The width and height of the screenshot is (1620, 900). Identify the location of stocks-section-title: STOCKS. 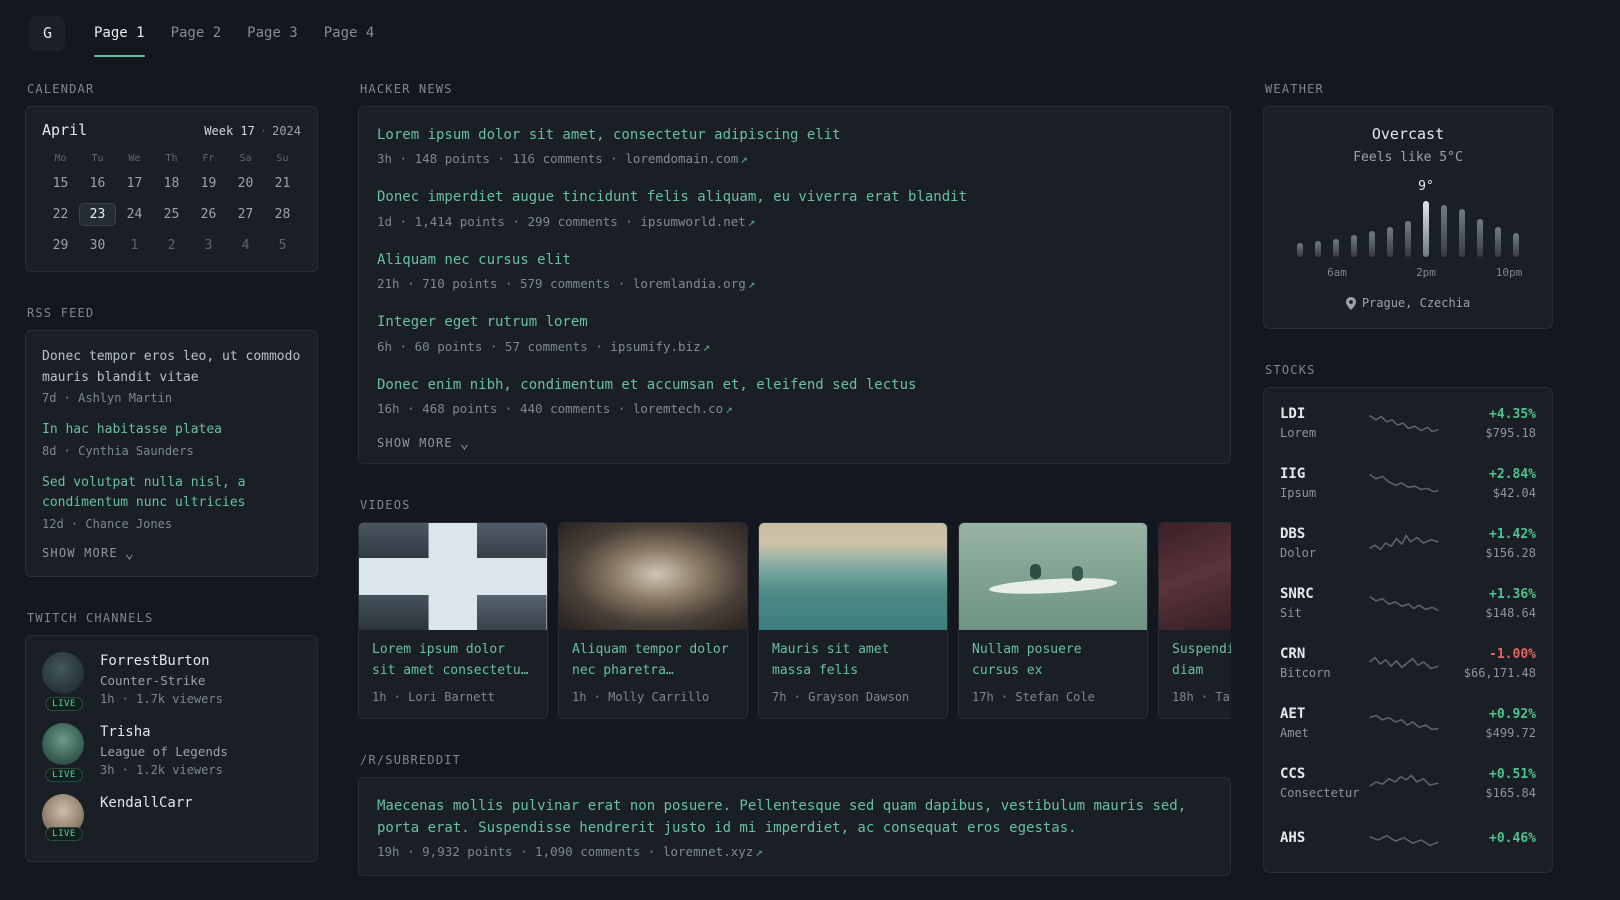
(1290, 370).